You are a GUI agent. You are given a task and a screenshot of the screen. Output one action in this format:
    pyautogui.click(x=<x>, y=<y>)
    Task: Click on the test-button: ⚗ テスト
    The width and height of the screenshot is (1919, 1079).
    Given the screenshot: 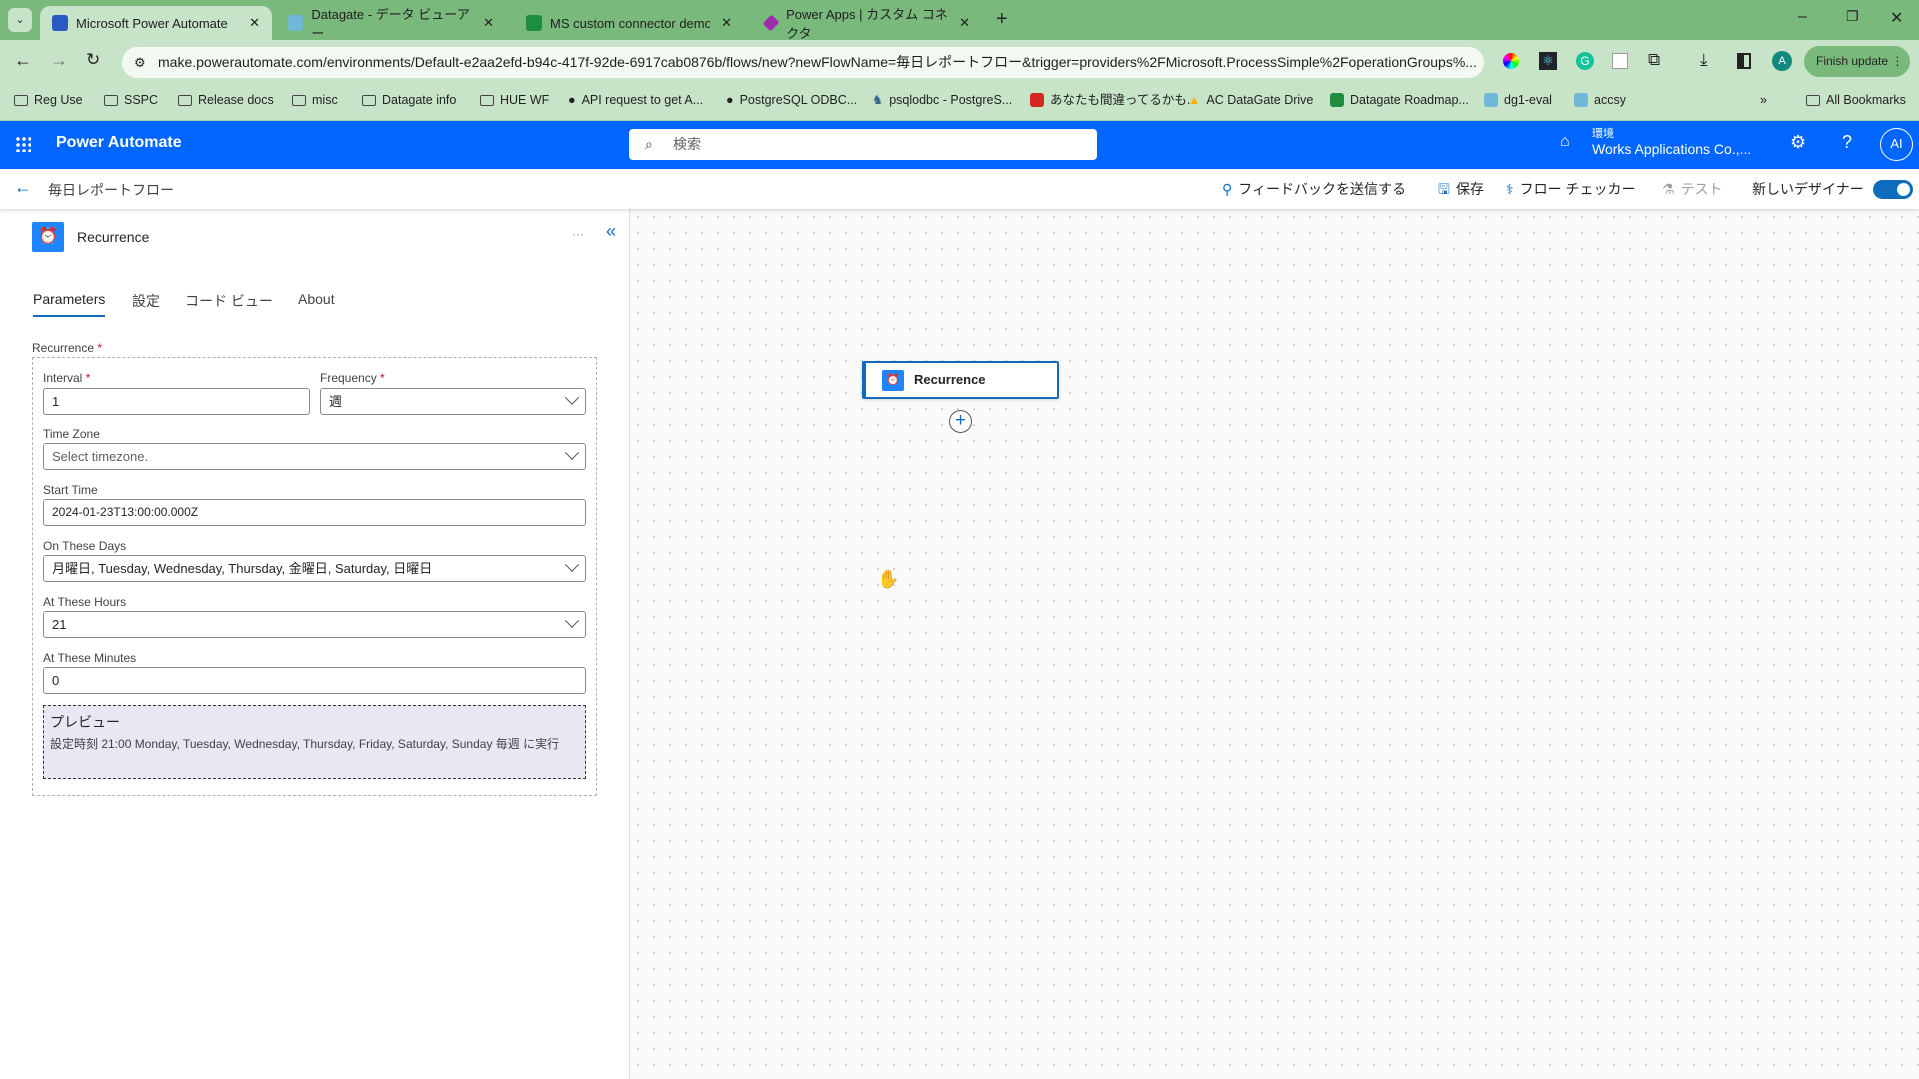 What is the action you would take?
    pyautogui.click(x=1692, y=189)
    